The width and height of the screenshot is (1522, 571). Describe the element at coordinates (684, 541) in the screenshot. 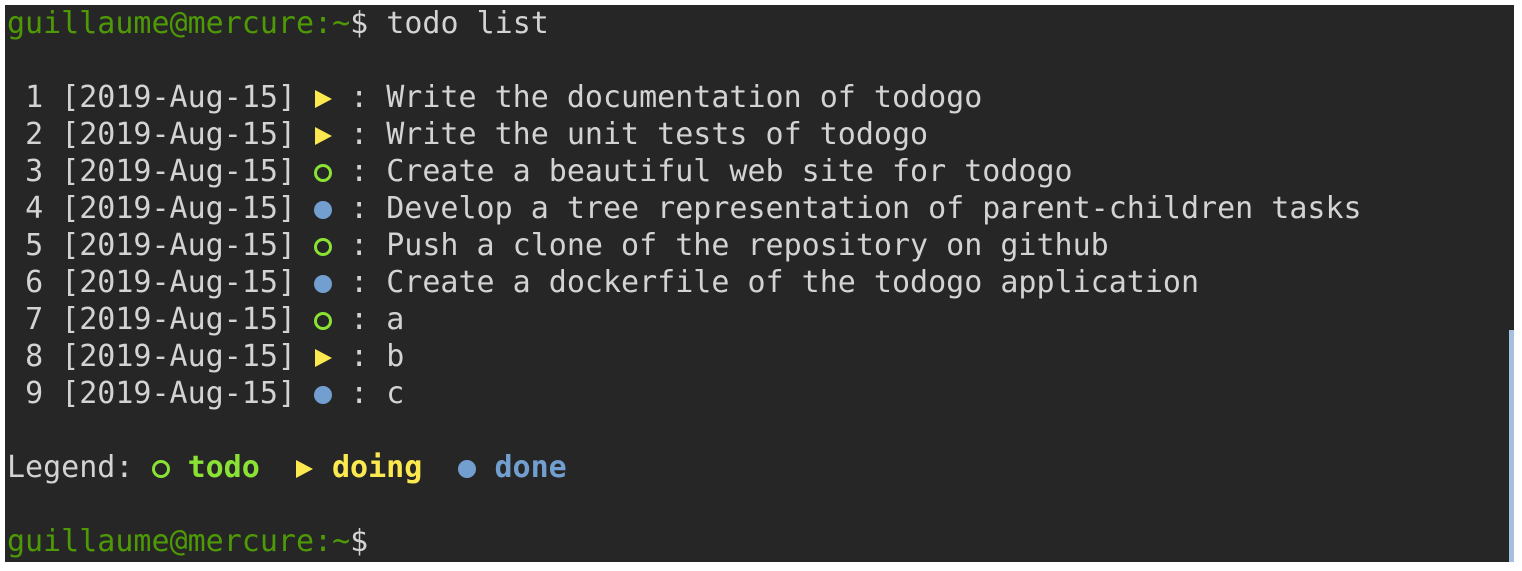

I see `prompt-line-2: guillaume@mercure:~$` at that location.